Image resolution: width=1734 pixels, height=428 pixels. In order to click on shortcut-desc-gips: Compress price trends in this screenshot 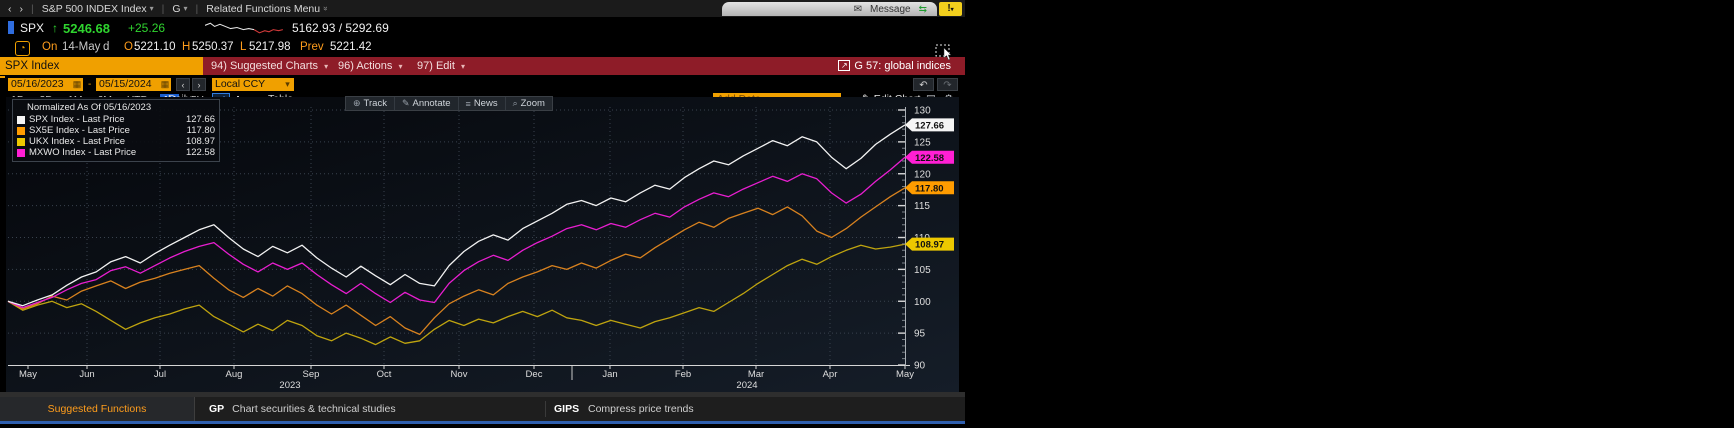, I will do `click(641, 409)`.